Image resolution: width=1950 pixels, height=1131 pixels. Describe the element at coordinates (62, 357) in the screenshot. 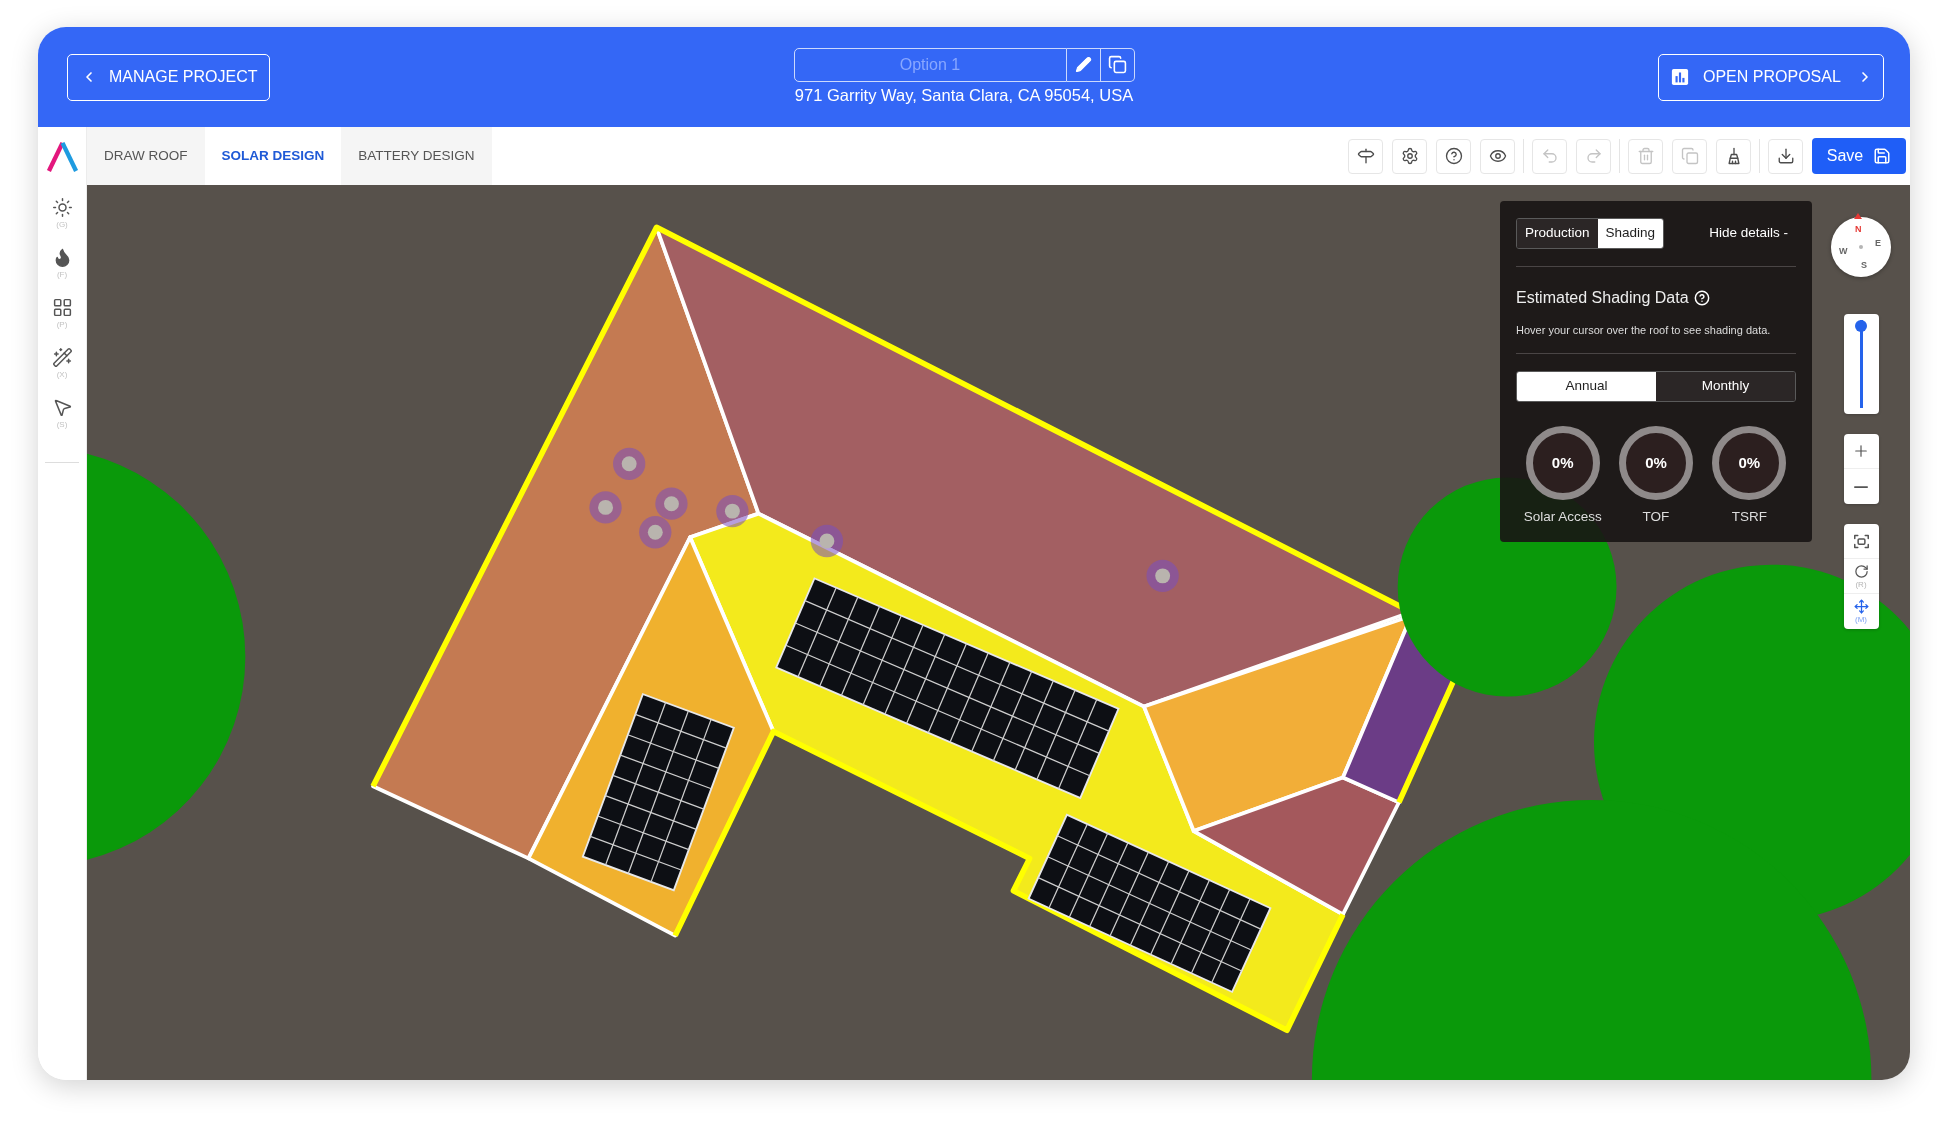

I see `magic-wand-icon` at that location.